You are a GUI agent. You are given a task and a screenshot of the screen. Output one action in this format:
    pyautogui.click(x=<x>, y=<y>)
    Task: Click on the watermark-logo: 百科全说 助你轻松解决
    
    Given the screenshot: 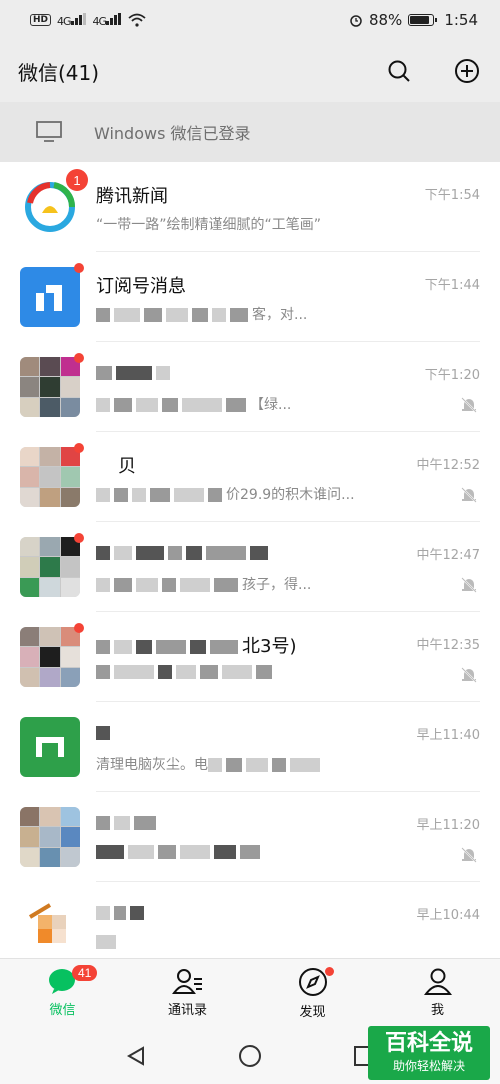 What is the action you would take?
    pyautogui.click(x=429, y=1053)
    